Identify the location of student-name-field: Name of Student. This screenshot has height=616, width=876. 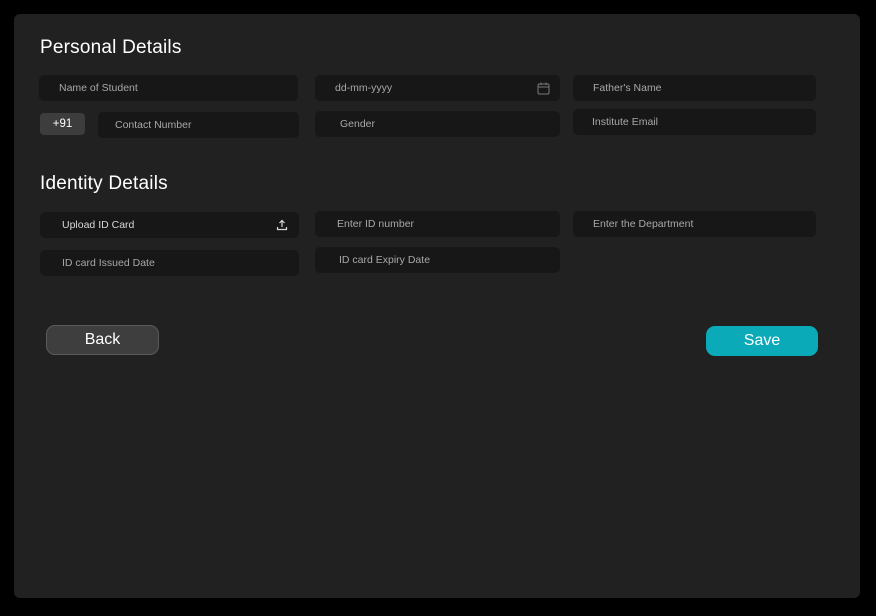
(168, 88).